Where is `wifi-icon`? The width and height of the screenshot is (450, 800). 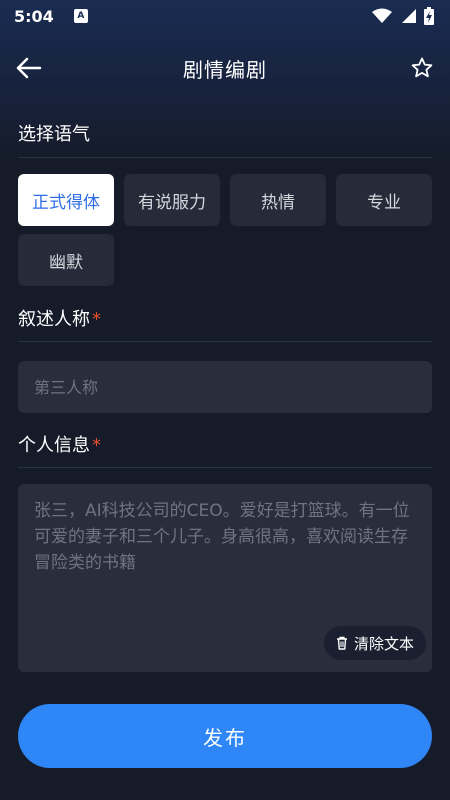 wifi-icon is located at coordinates (382, 15).